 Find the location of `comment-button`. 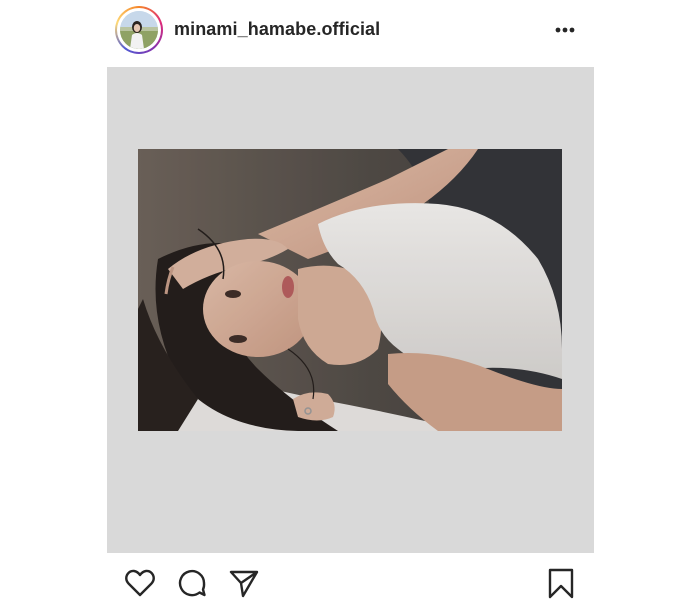

comment-button is located at coordinates (192, 583).